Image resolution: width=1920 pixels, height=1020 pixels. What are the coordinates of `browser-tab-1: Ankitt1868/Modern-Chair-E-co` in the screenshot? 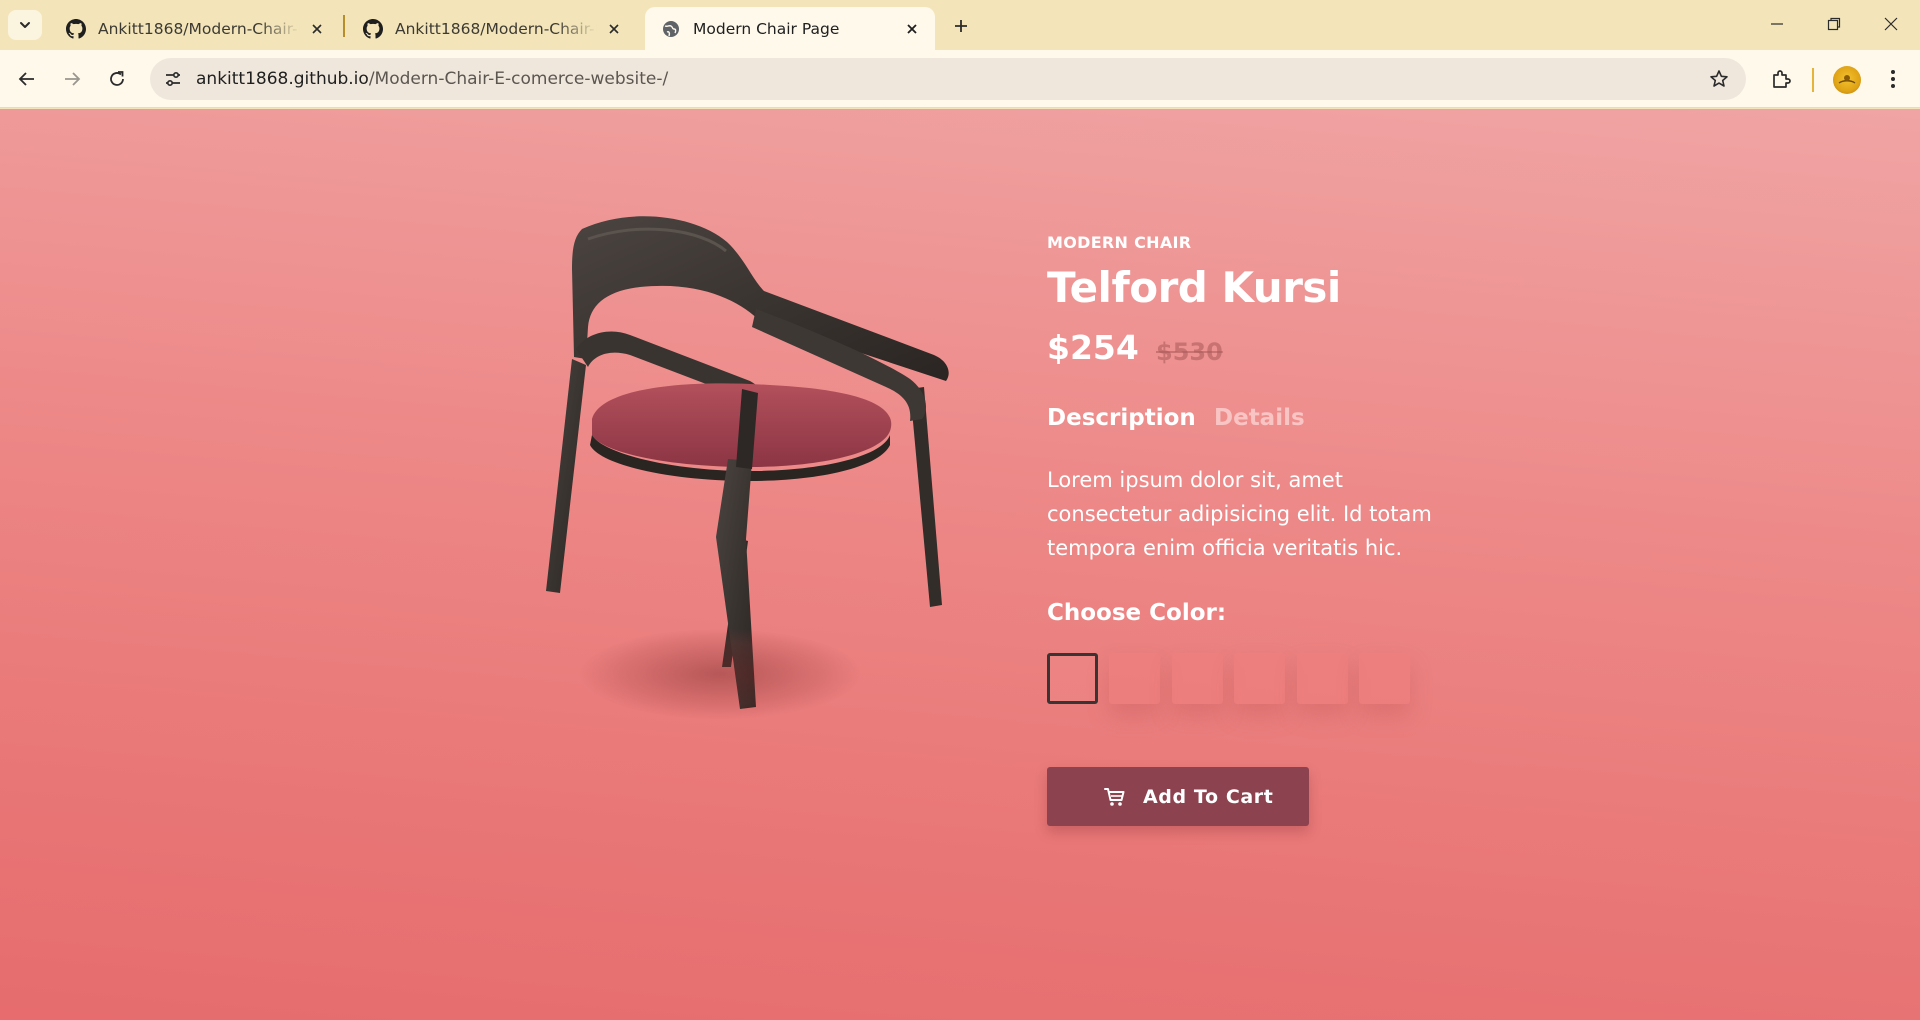 It's located at (195, 28).